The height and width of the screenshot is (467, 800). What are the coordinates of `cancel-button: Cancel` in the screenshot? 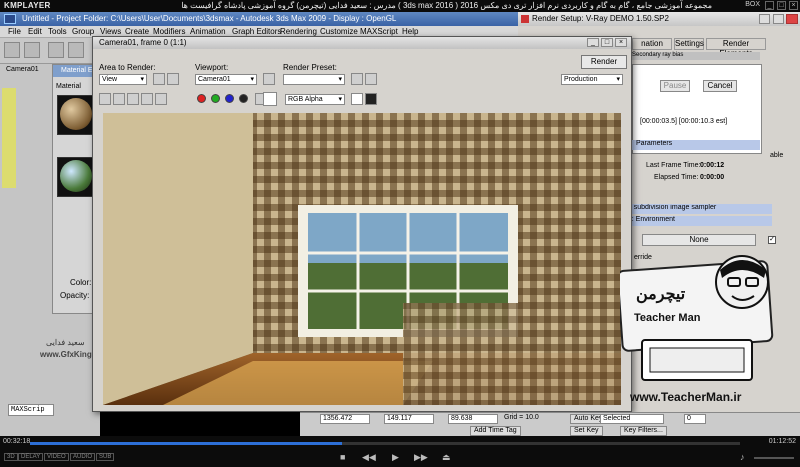 It's located at (720, 86).